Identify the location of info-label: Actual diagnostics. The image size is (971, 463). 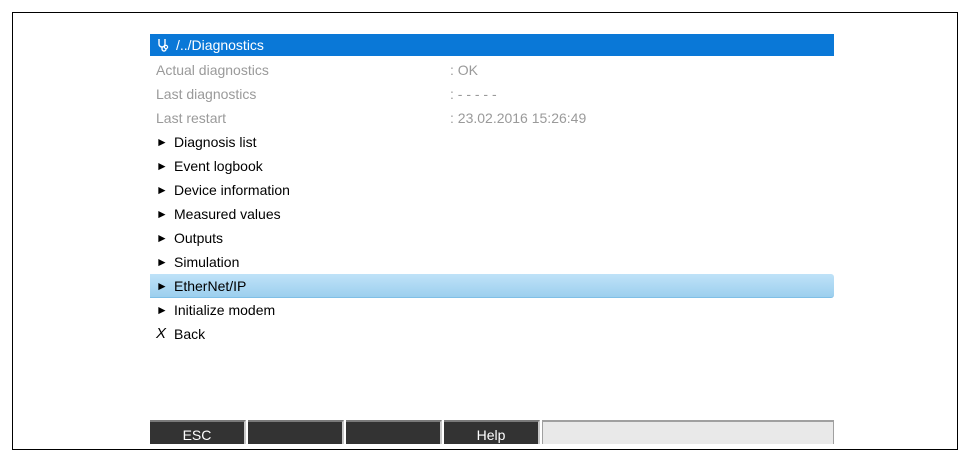
(212, 70).